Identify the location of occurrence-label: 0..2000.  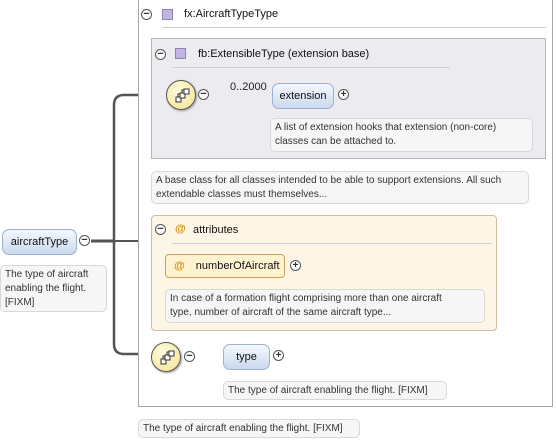
(248, 87).